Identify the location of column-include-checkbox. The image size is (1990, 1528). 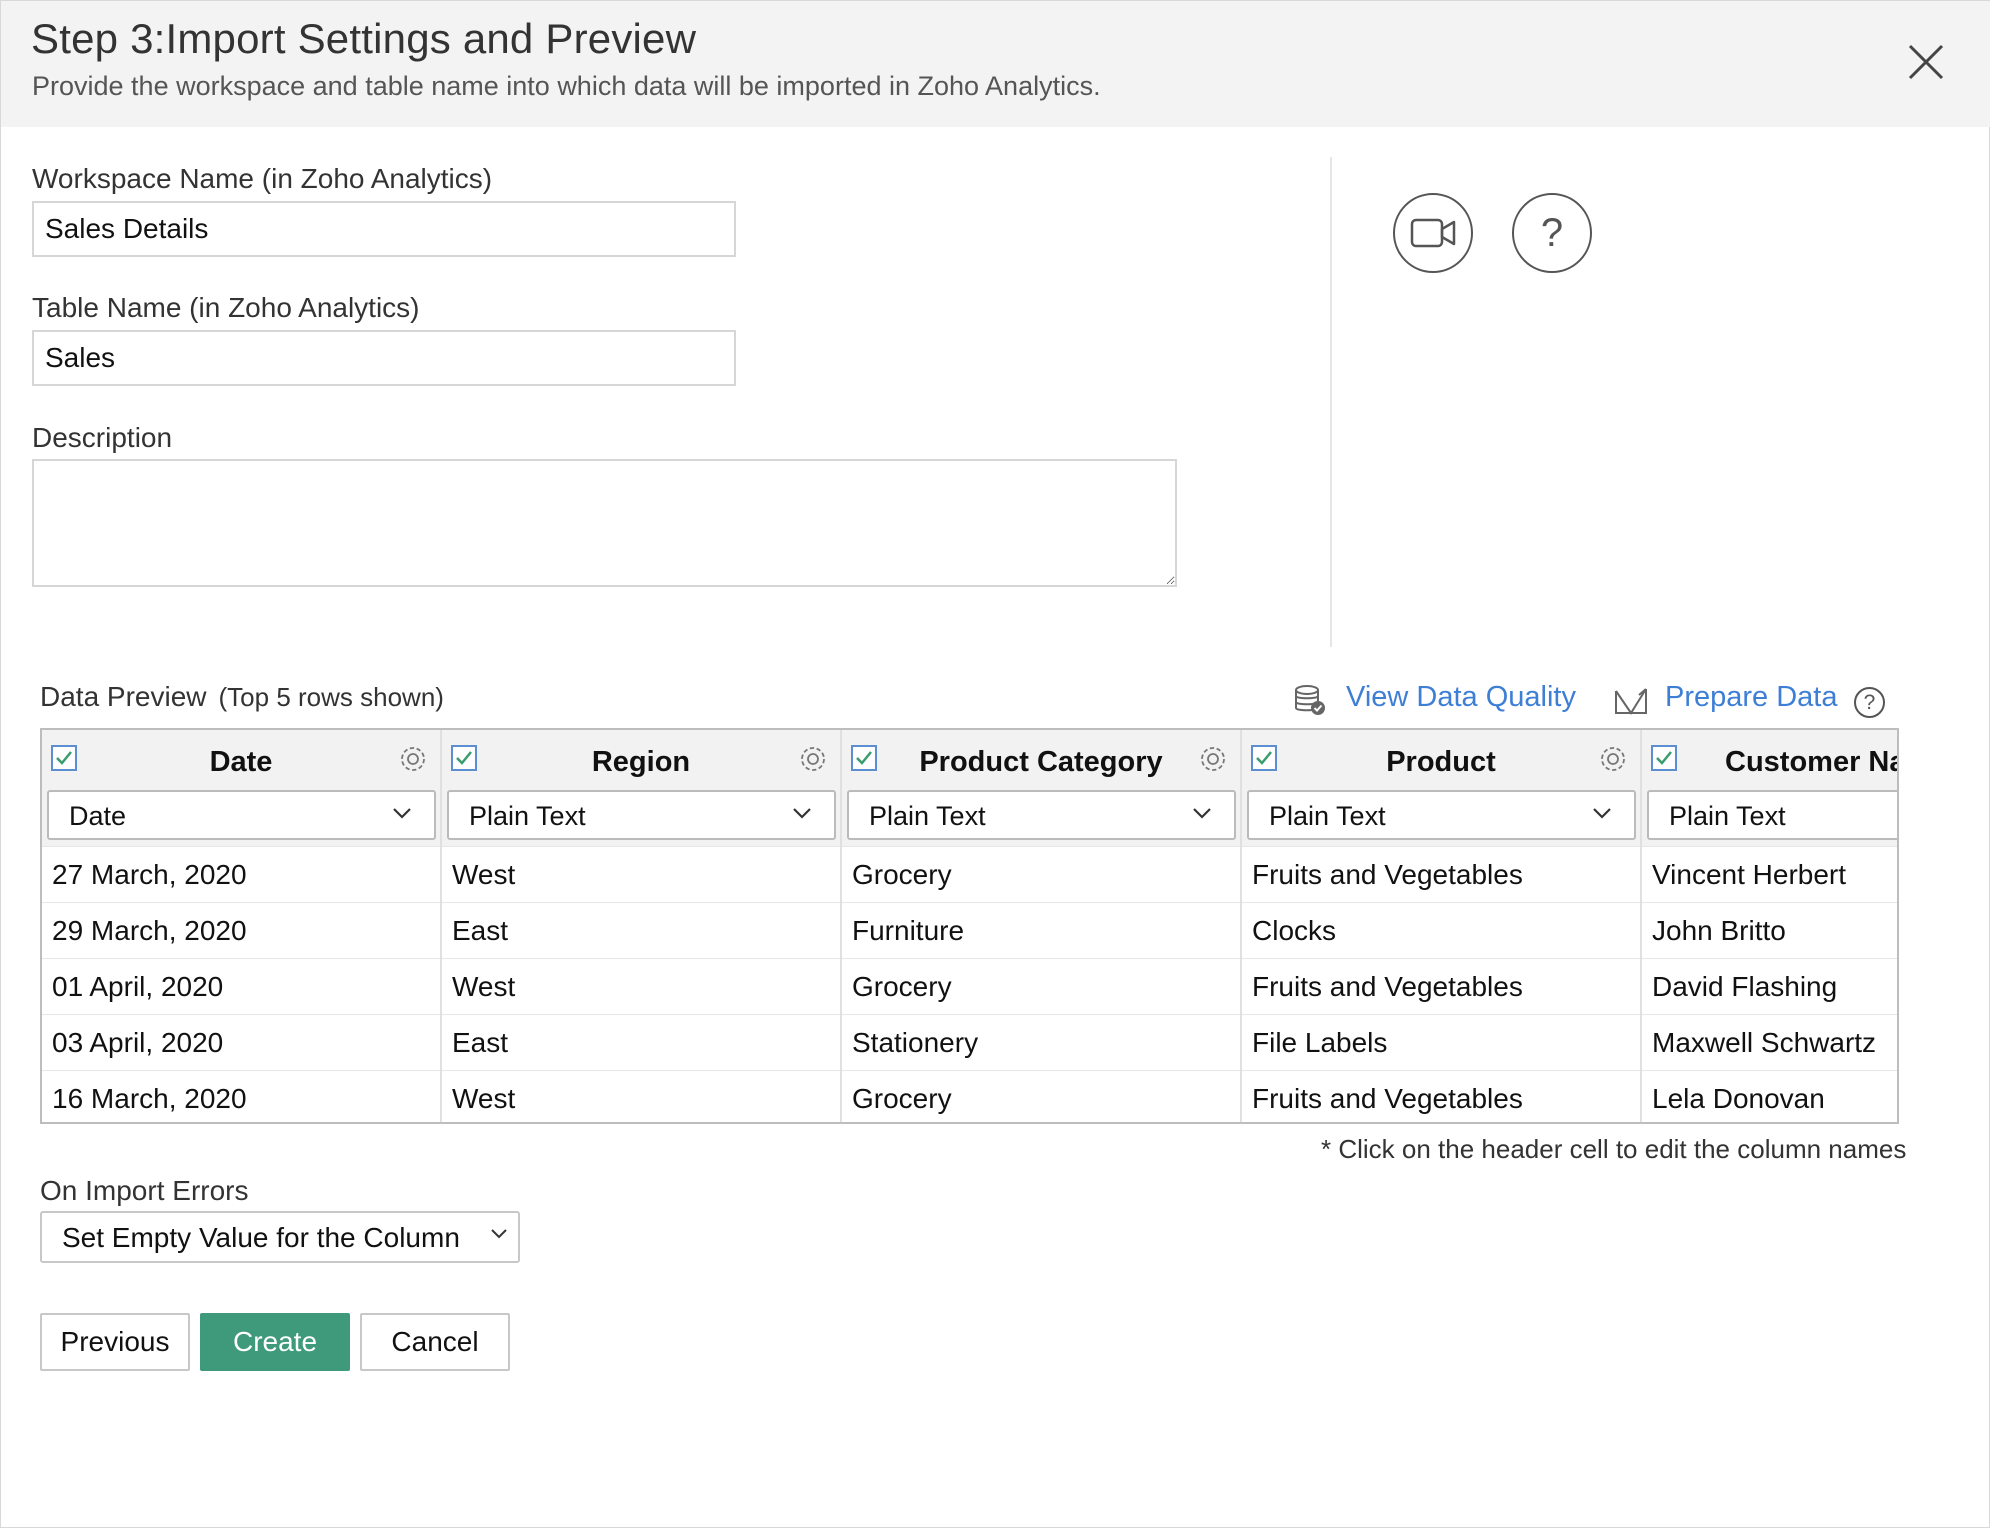
(1664, 758).